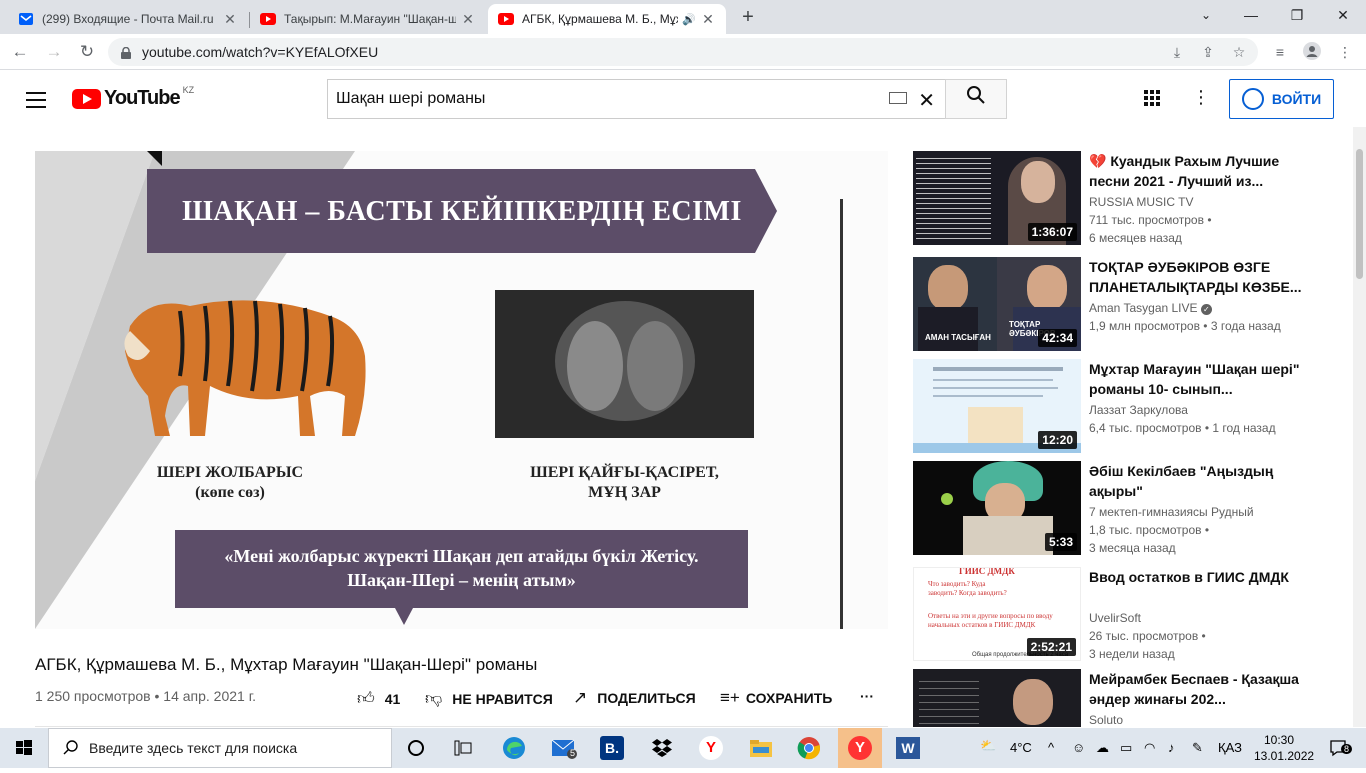  I want to click on channel-name: Лаззат Заркулова, so click(1138, 410).